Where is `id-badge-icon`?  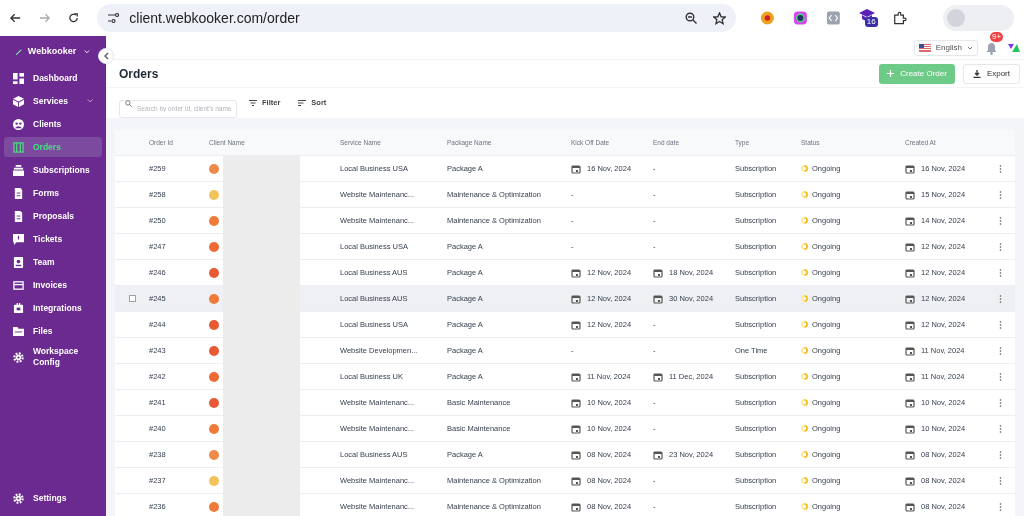
id-badge-icon is located at coordinates (18, 262).